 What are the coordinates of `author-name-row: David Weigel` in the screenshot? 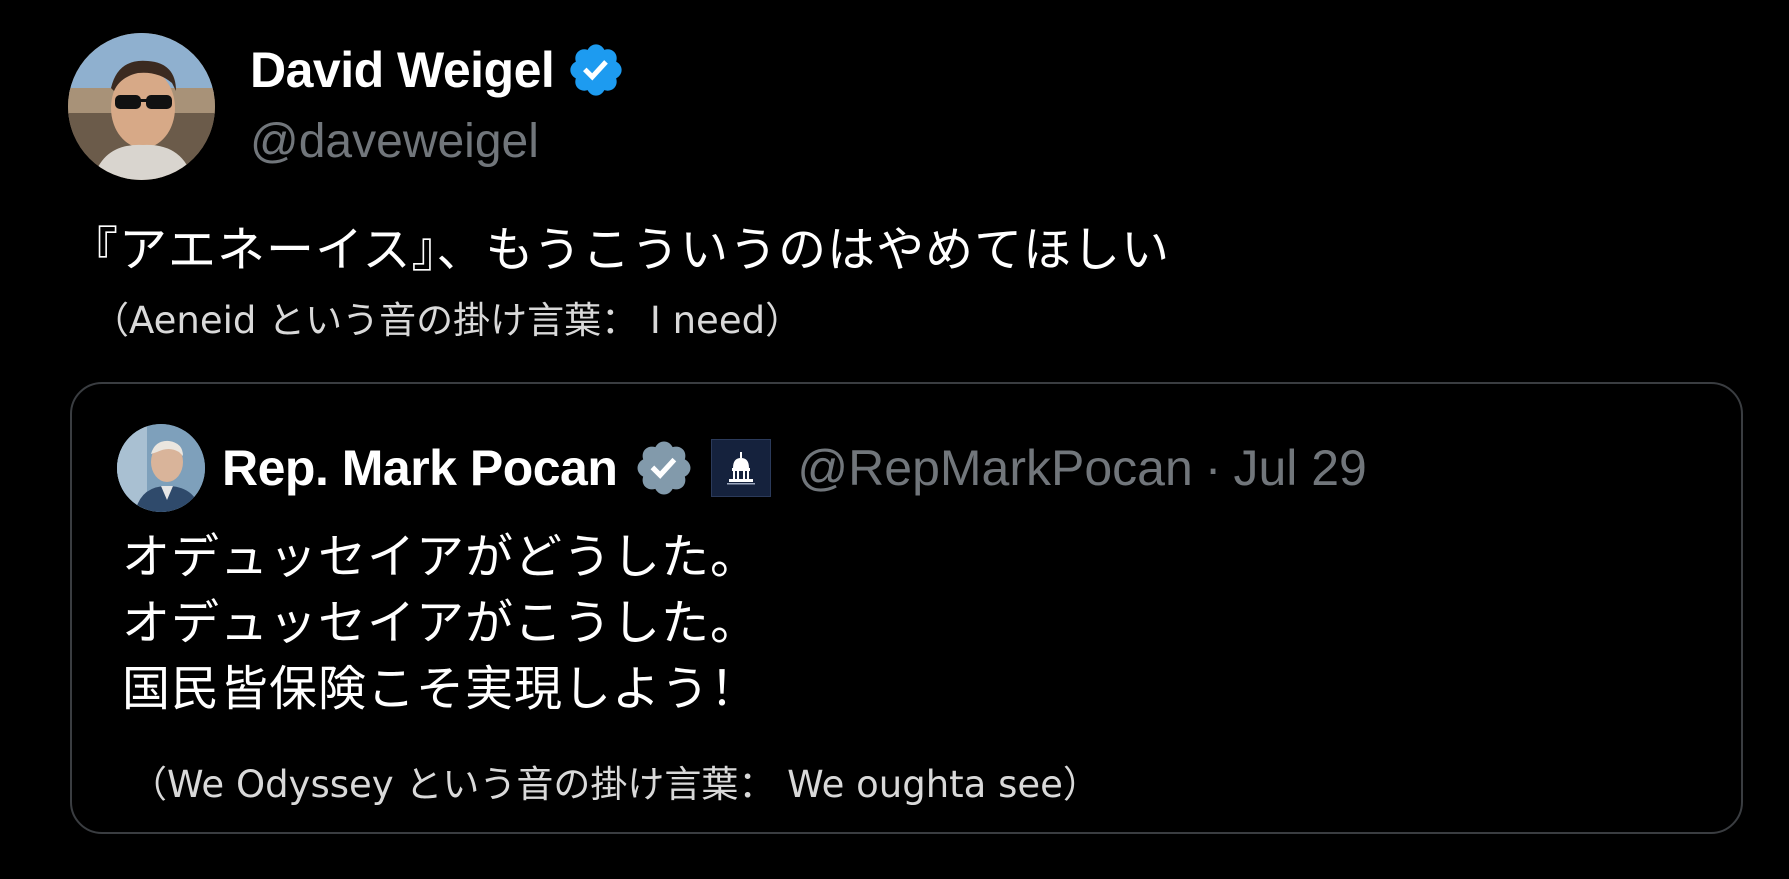 It's located at (438, 70).